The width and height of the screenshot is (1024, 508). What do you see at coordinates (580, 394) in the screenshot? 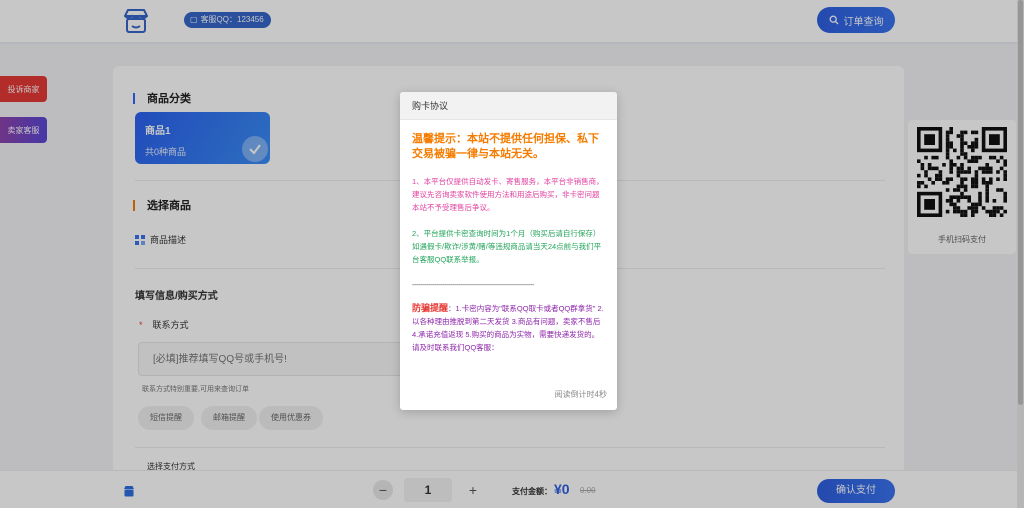
I see `read-countdown: 阅读倒计时4秒` at bounding box center [580, 394].